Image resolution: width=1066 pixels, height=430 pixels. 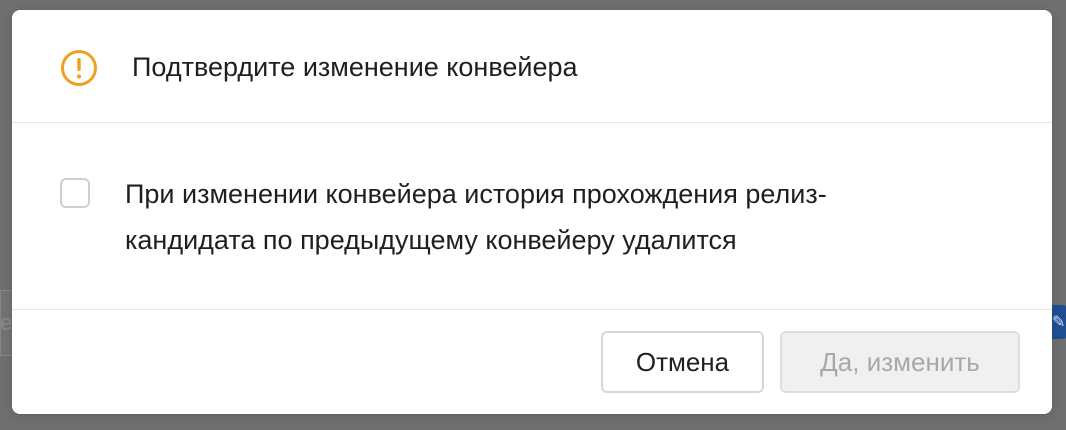 What do you see at coordinates (6, 322) in the screenshot?
I see `background-partial-text: e` at bounding box center [6, 322].